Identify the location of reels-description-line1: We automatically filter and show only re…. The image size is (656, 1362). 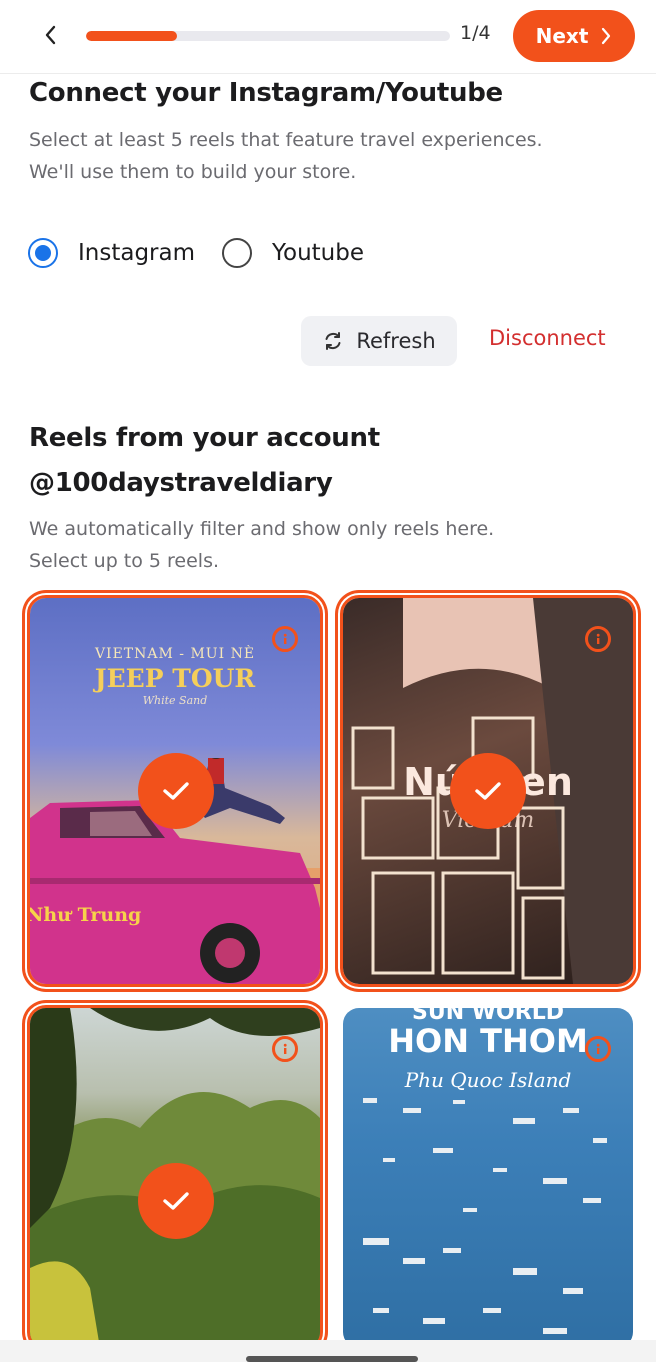
(262, 529).